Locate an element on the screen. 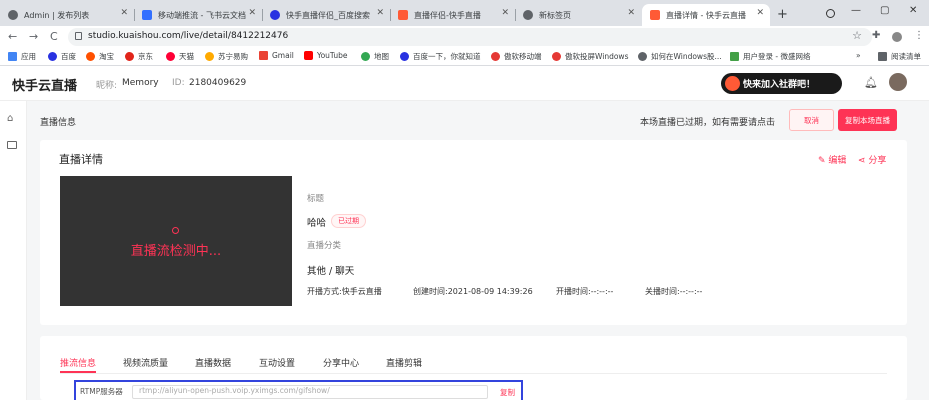  category-value: 其他 / 聊天 is located at coordinates (331, 271).